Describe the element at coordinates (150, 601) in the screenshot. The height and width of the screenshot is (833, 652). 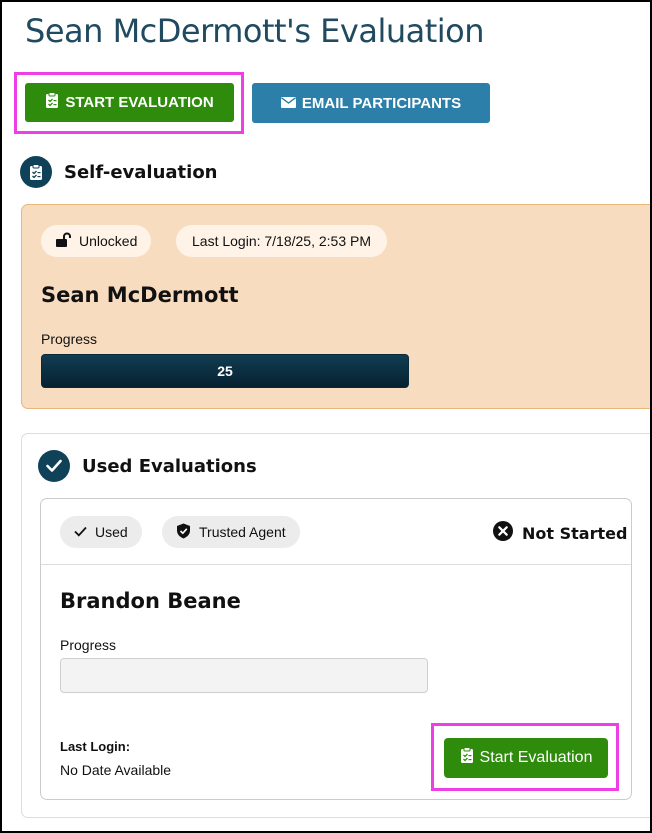
I see `evaluator-name: Brandon Beane` at that location.